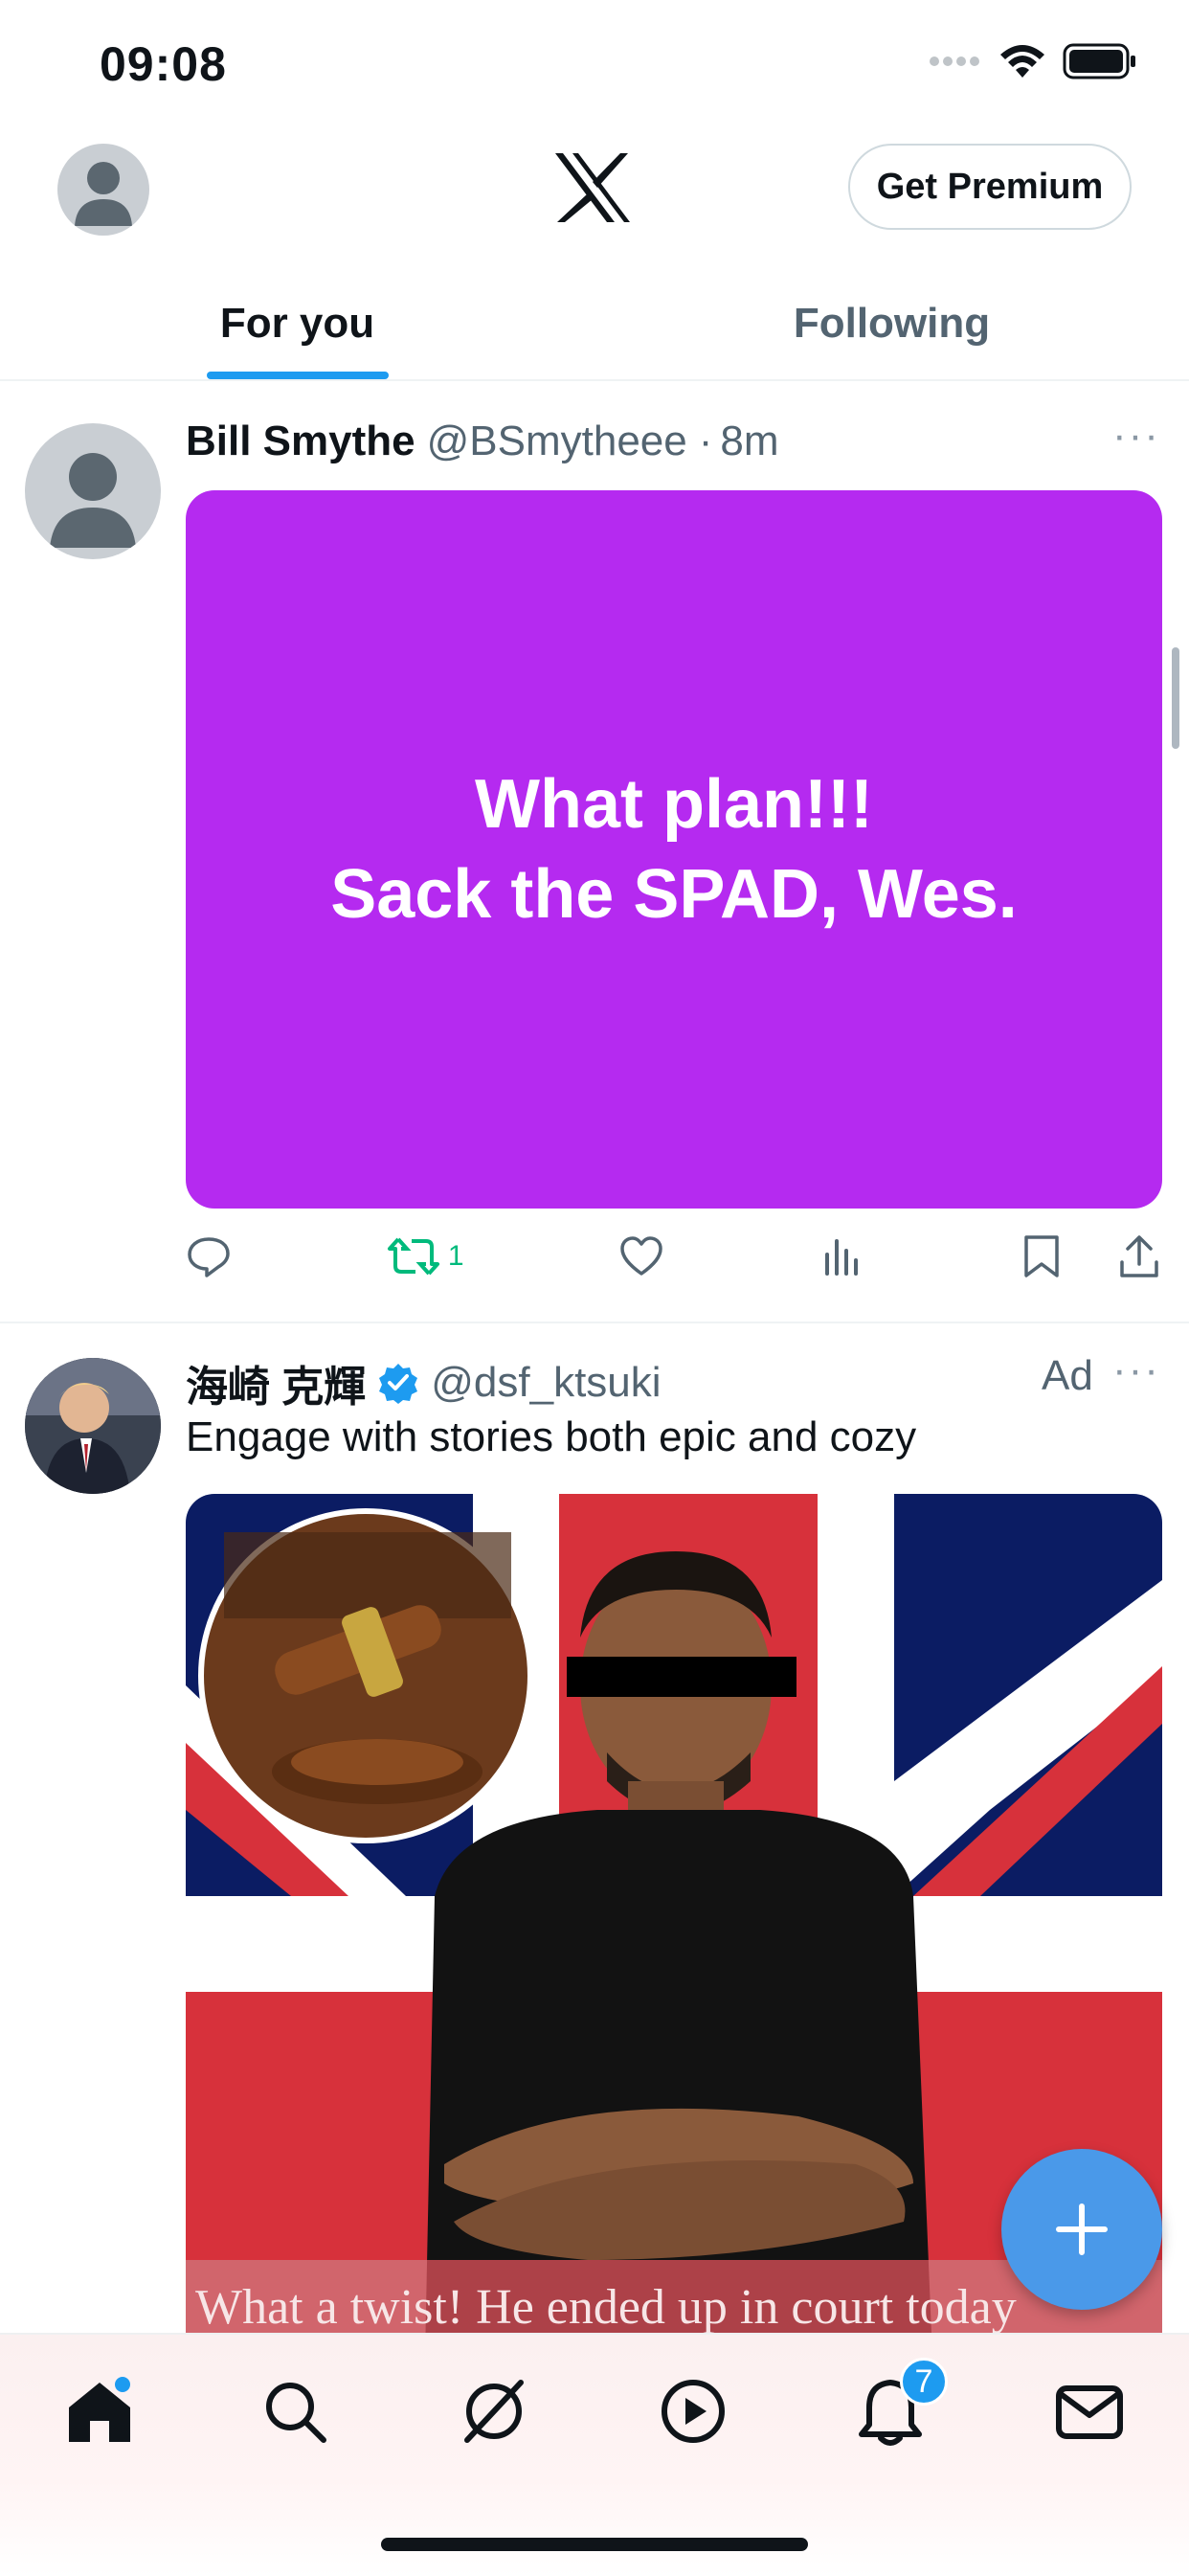 The width and height of the screenshot is (1189, 2576). Describe the element at coordinates (1067, 1375) in the screenshot. I see `ad-label: Ad` at that location.